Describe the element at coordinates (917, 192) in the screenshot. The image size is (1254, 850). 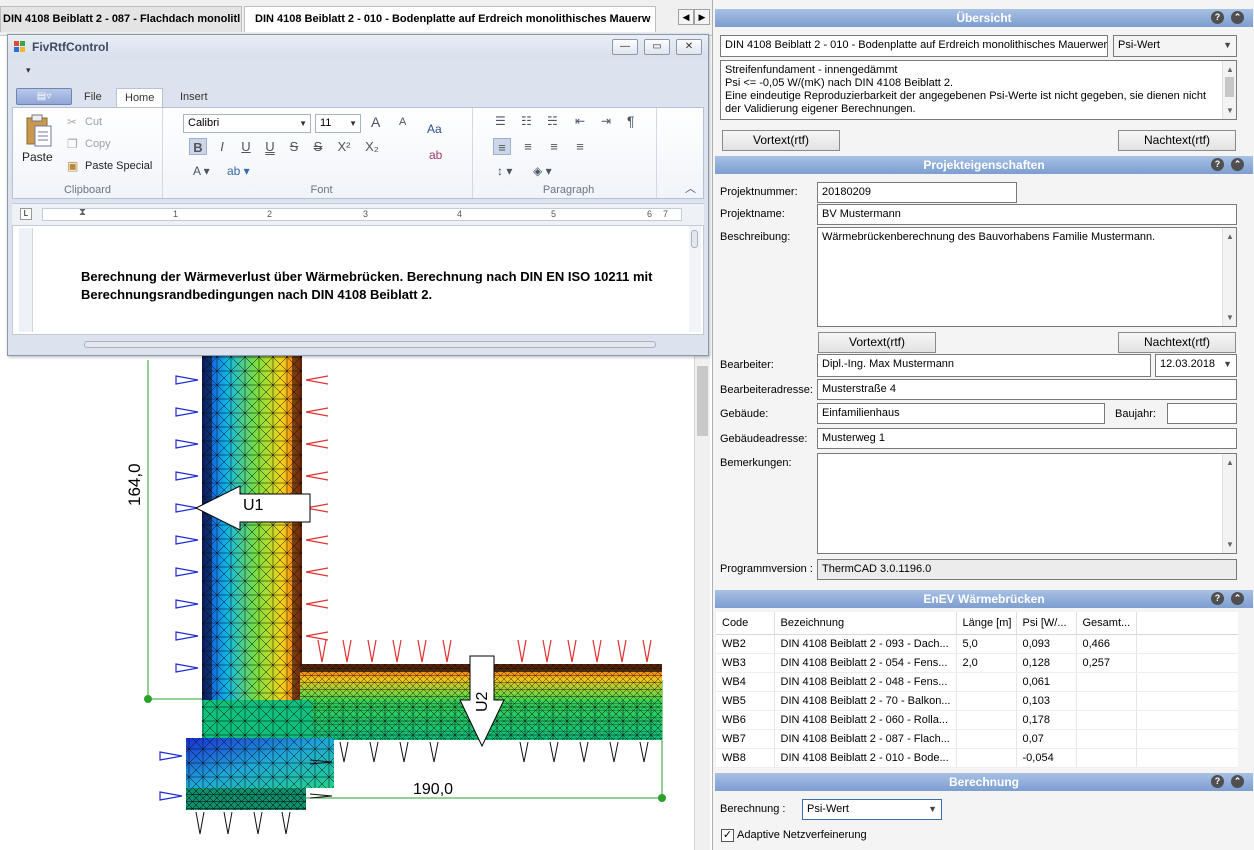
I see `projektnummer-field: 20180209` at that location.